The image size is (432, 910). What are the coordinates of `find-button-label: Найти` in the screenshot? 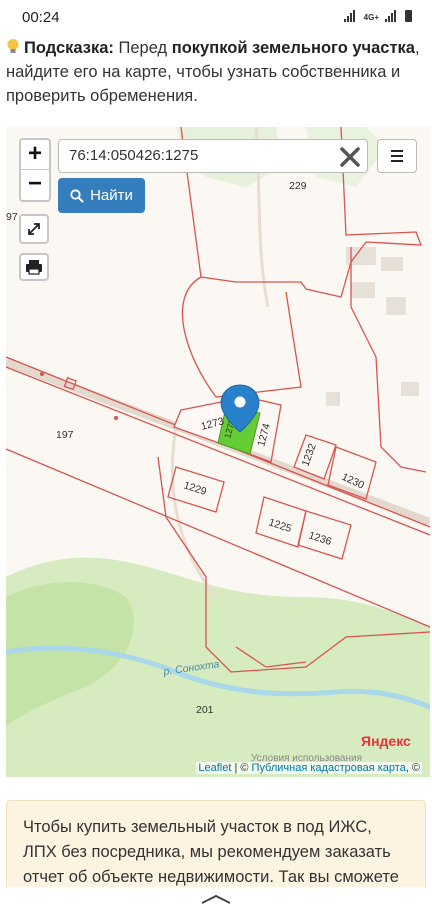 It's located at (111, 195).